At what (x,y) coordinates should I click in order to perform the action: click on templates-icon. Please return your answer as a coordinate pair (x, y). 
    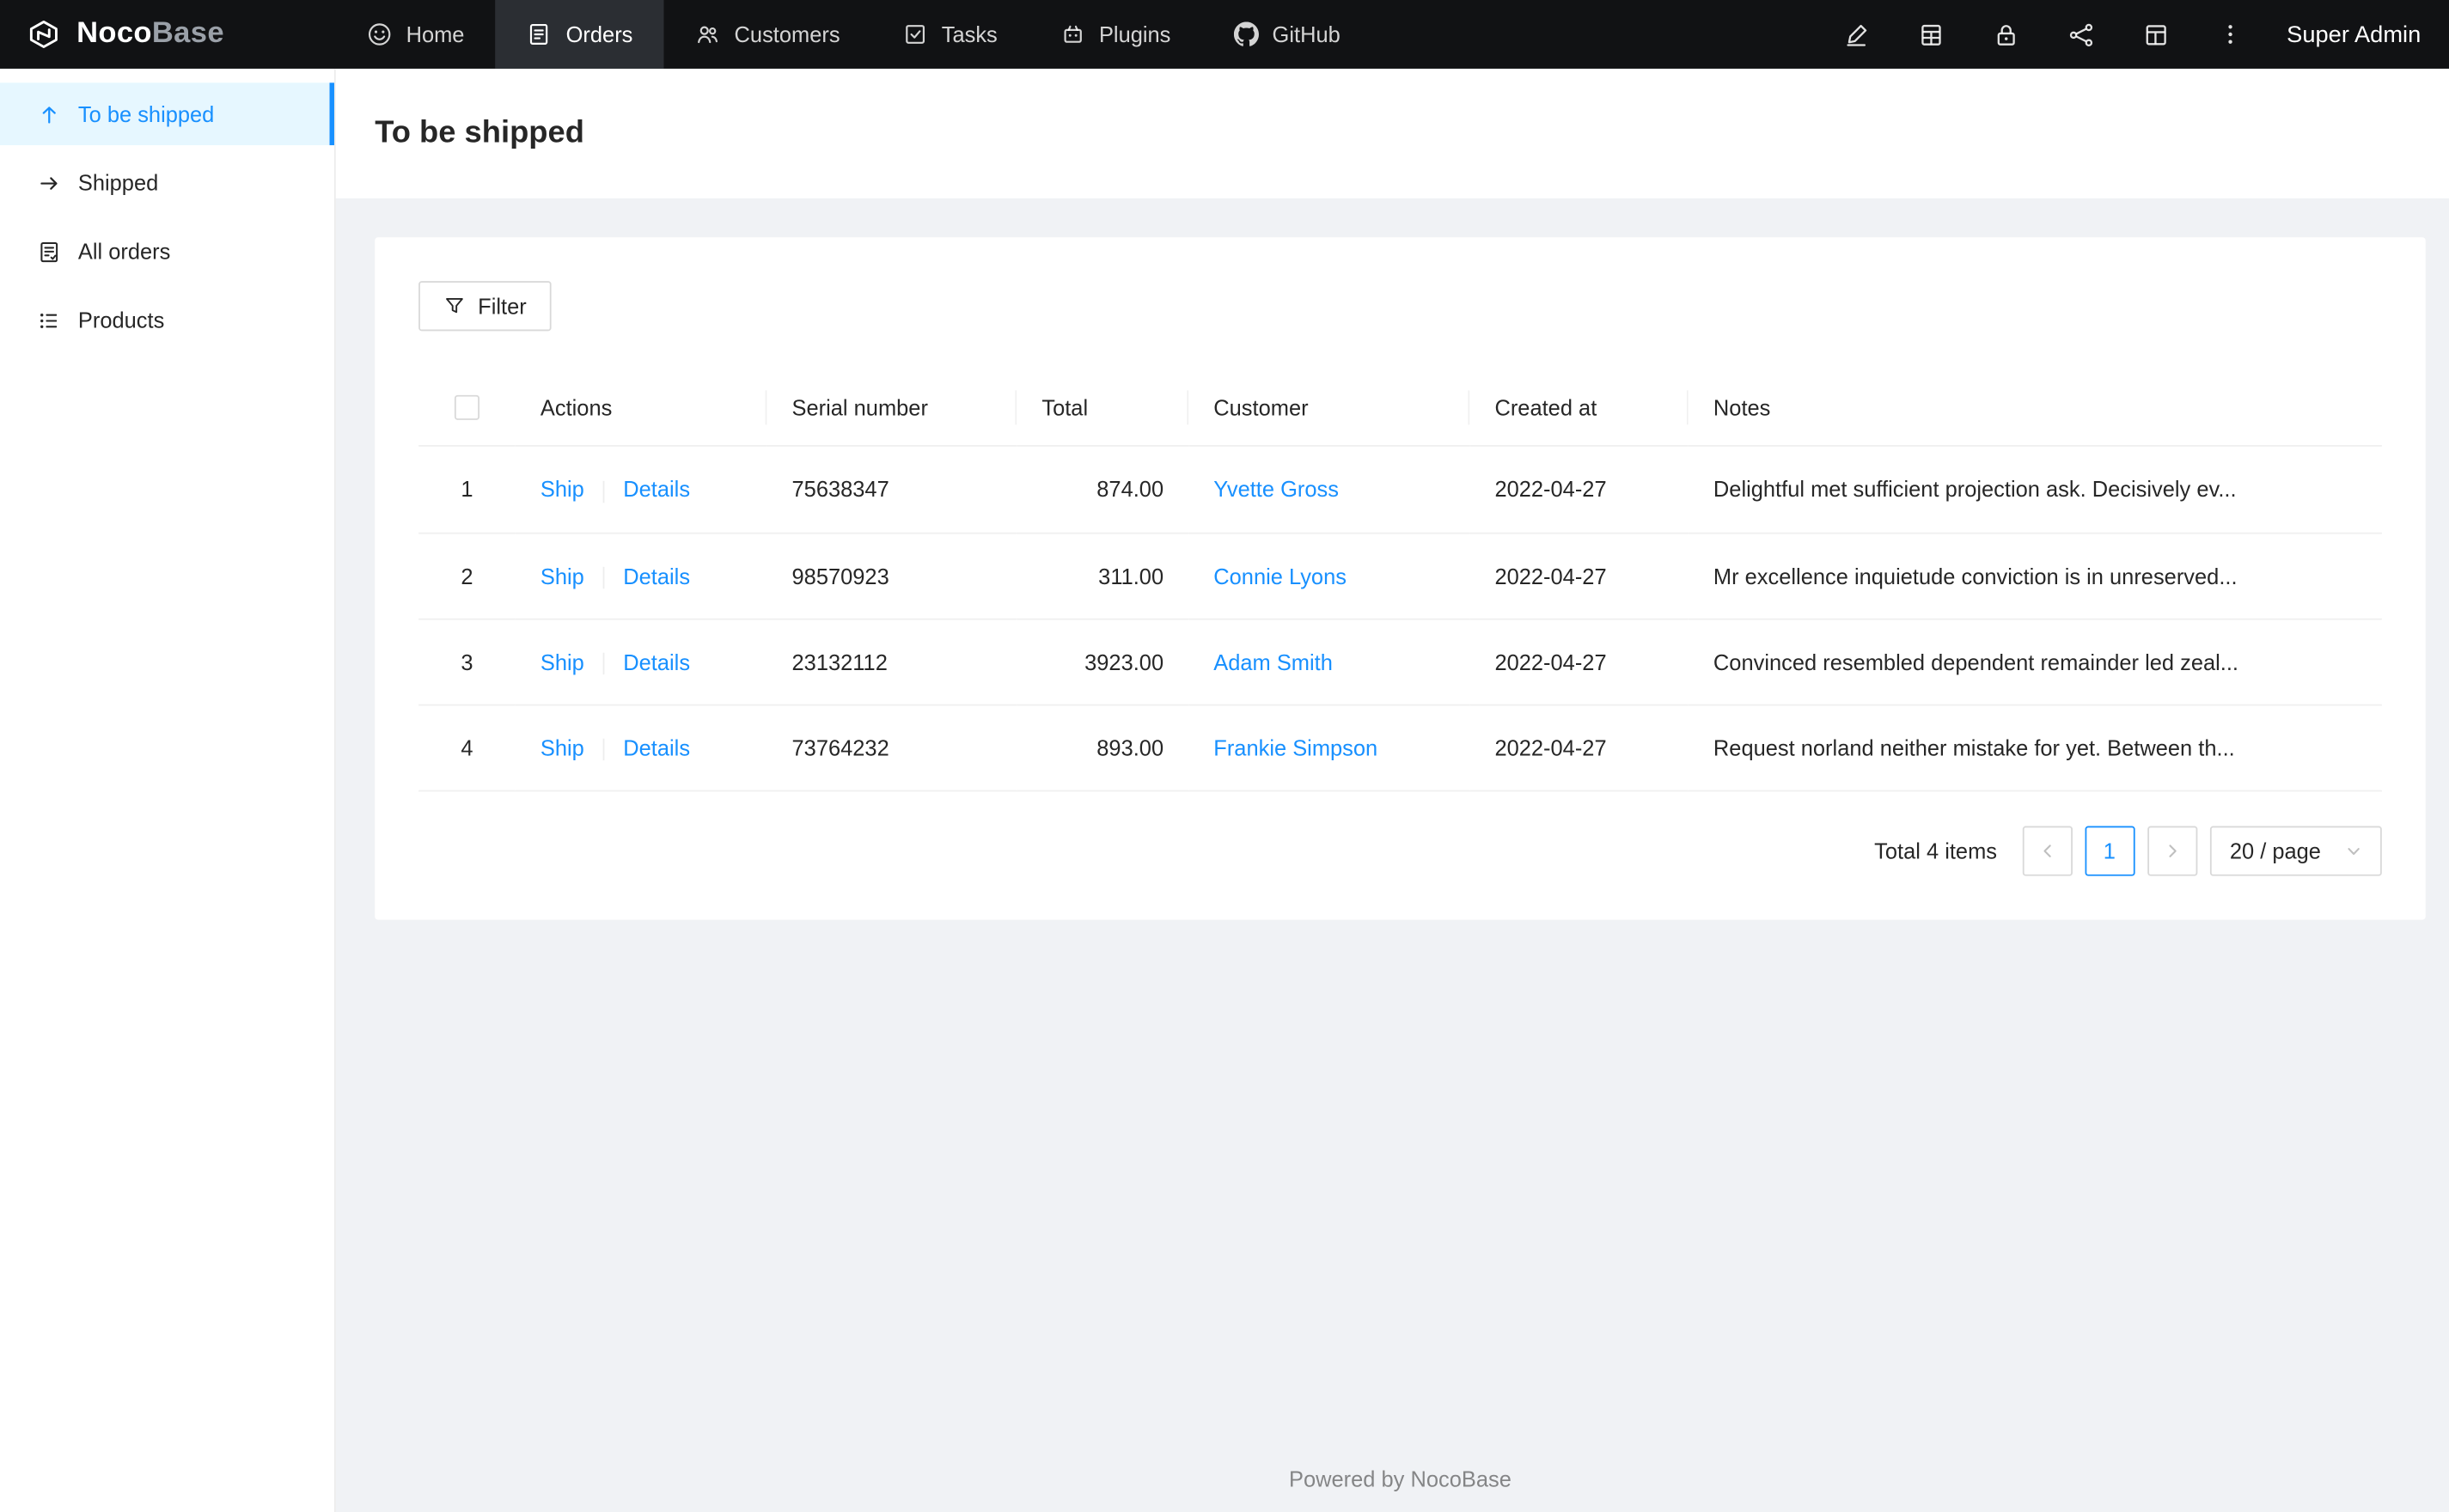
    Looking at the image, I should click on (2155, 34).